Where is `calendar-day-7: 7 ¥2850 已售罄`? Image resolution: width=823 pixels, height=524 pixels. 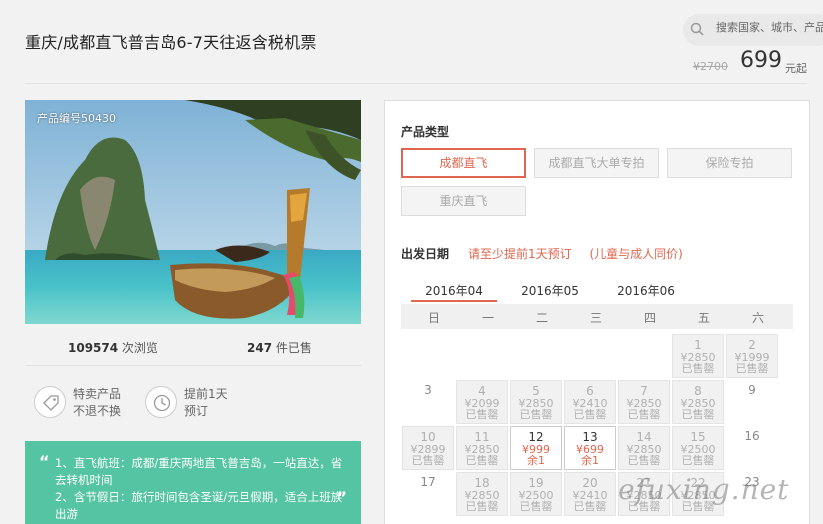 calendar-day-7: 7 ¥2850 已售罄 is located at coordinates (644, 402).